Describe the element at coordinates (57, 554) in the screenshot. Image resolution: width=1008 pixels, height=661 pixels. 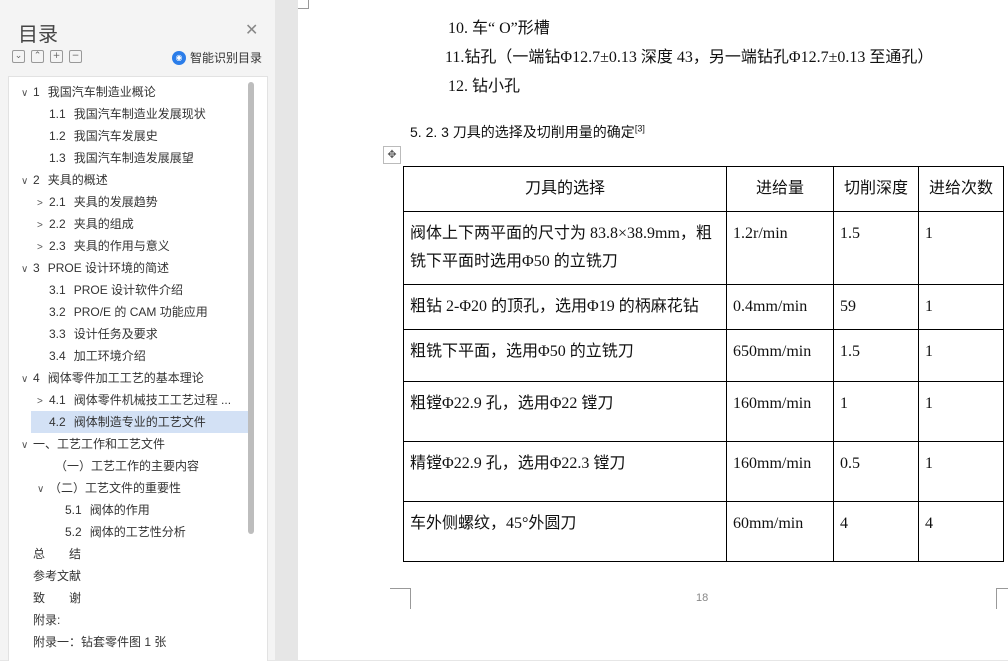
I see `outline-item-label: 总 结` at that location.